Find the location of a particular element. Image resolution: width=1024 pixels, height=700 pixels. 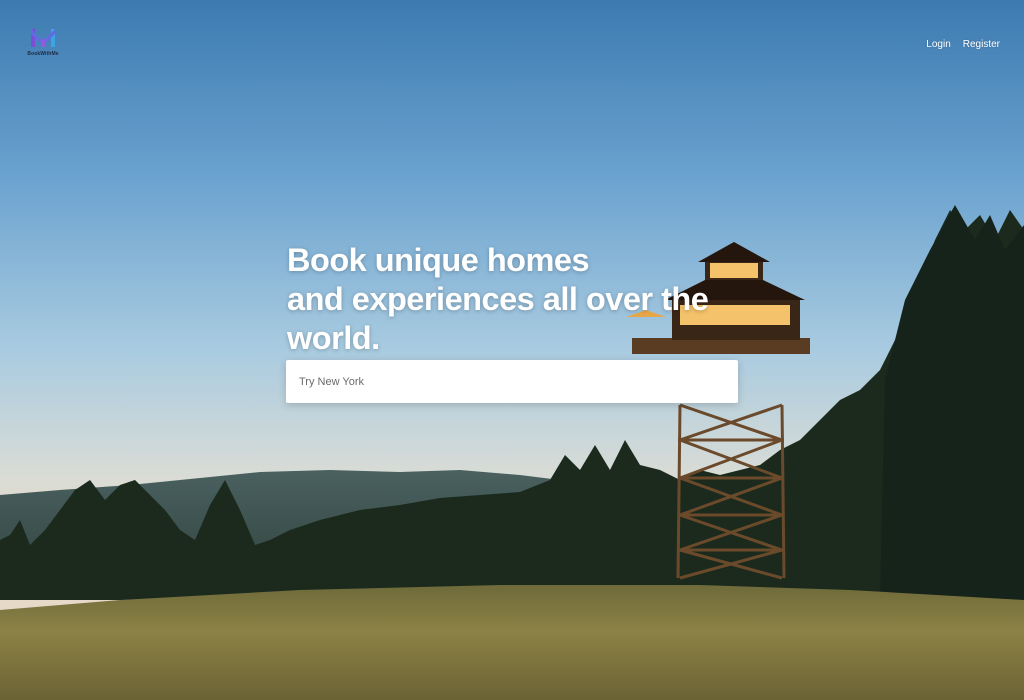

brand-name: BookWithMe is located at coordinates (43, 54).